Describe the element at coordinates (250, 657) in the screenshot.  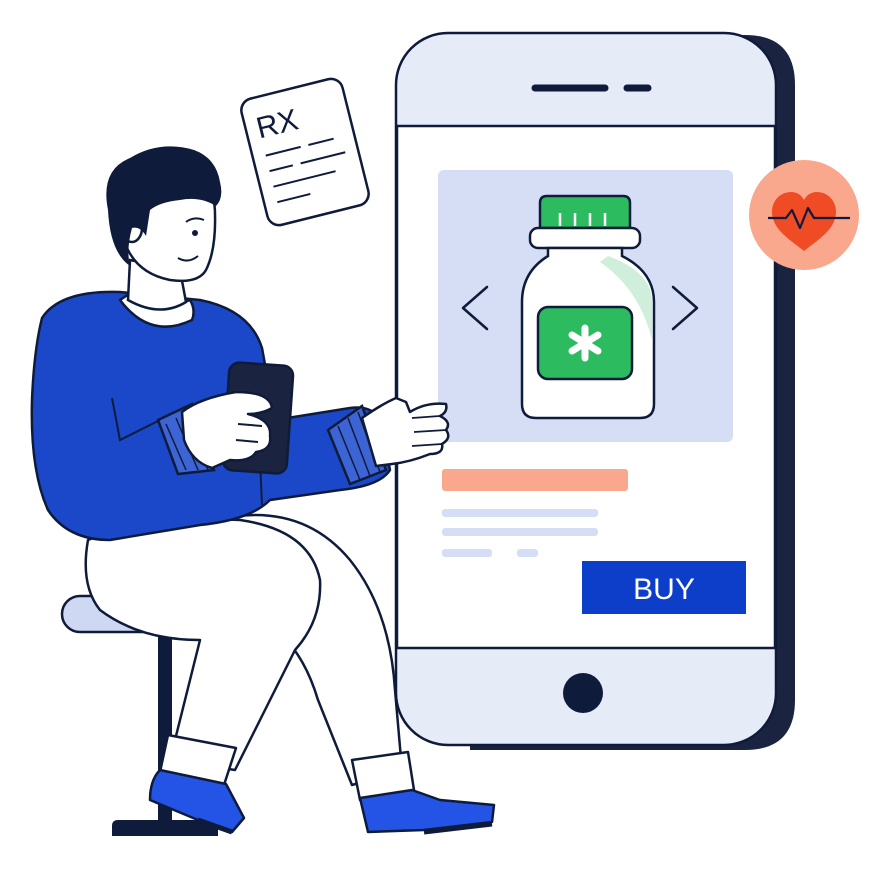
I see `trousers` at that location.